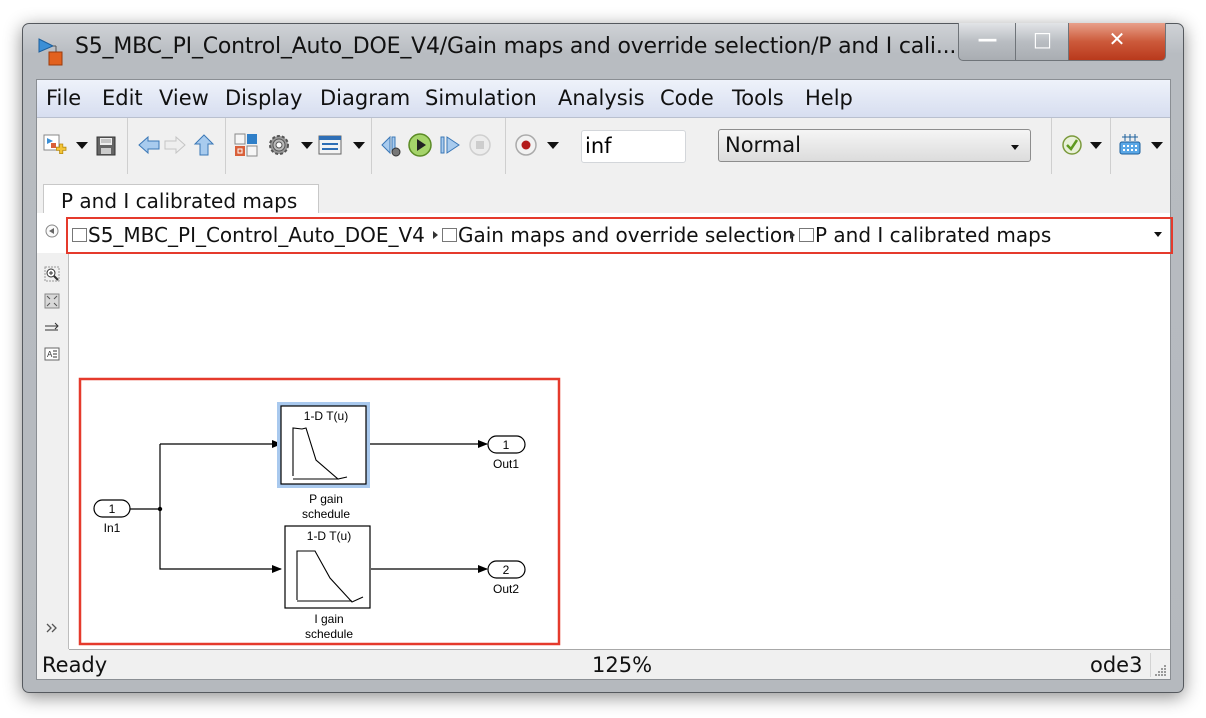  I want to click on zoom-icon, so click(52, 274).